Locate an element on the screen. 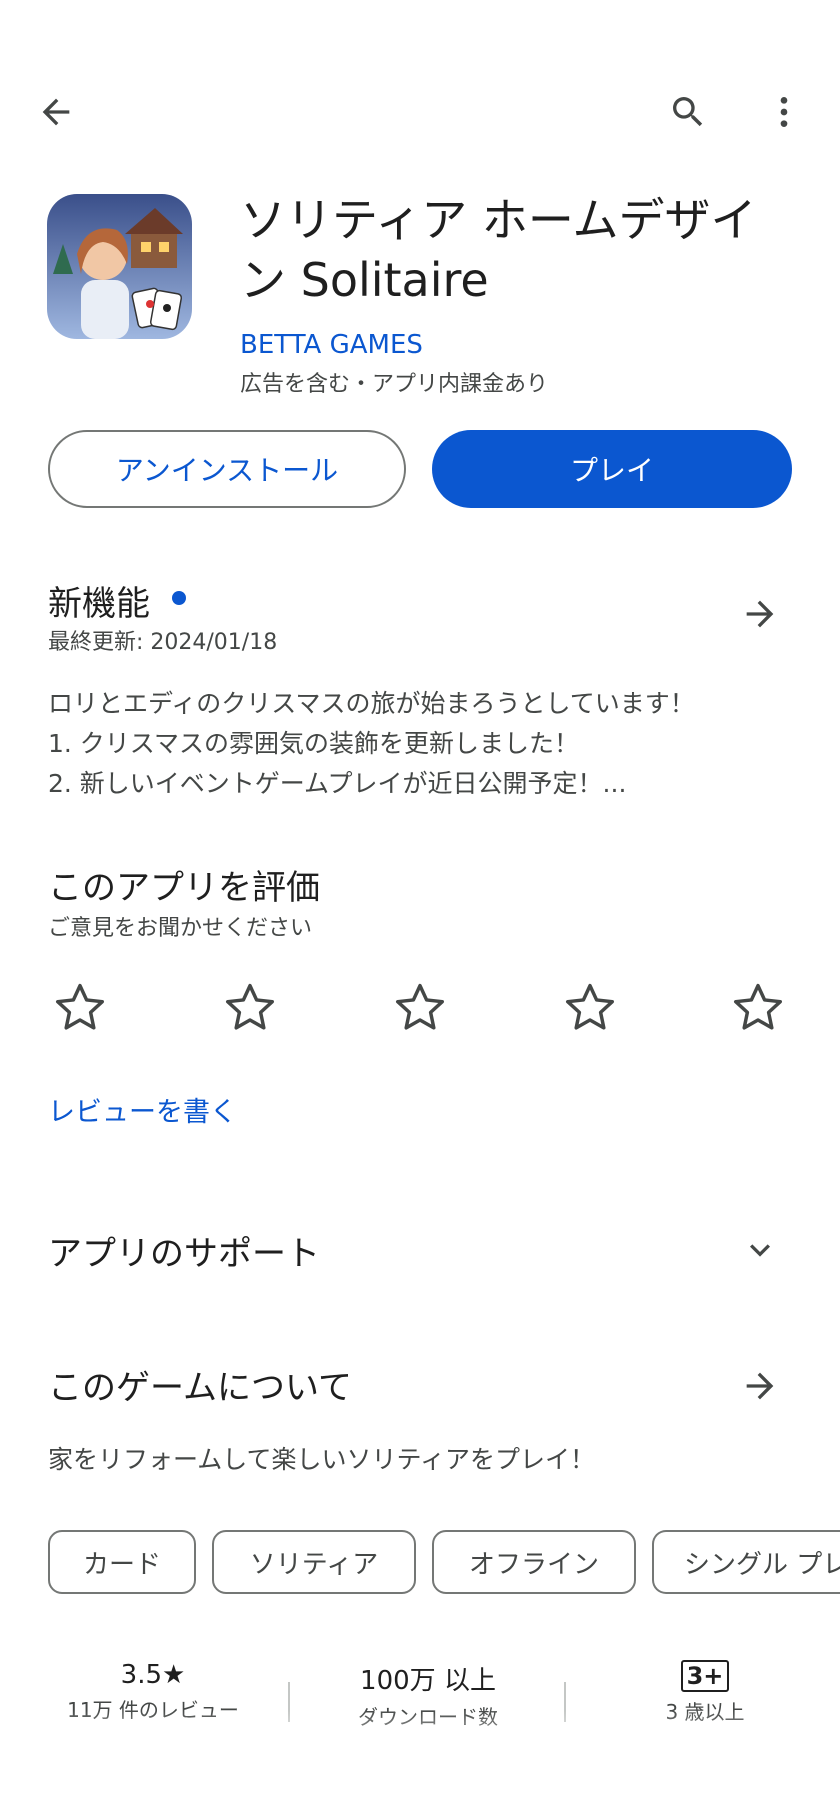 Image resolution: width=840 pixels, height=1820 pixels. downloads-value: 100万 以上 is located at coordinates (428, 1681).